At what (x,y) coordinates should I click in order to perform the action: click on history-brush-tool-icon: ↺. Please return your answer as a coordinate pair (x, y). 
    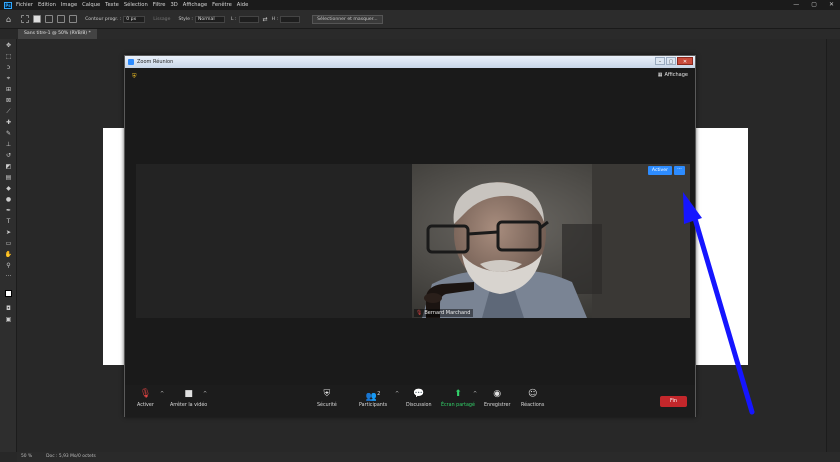
    Looking at the image, I should click on (8, 156).